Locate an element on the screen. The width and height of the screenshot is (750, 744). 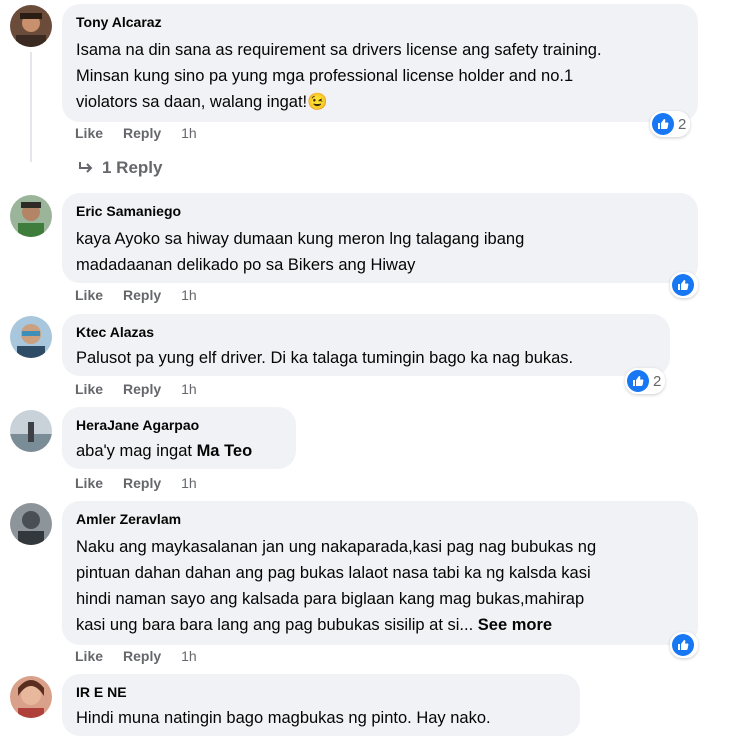
comment-author: HeraJane Agarpao is located at coordinates (179, 425).